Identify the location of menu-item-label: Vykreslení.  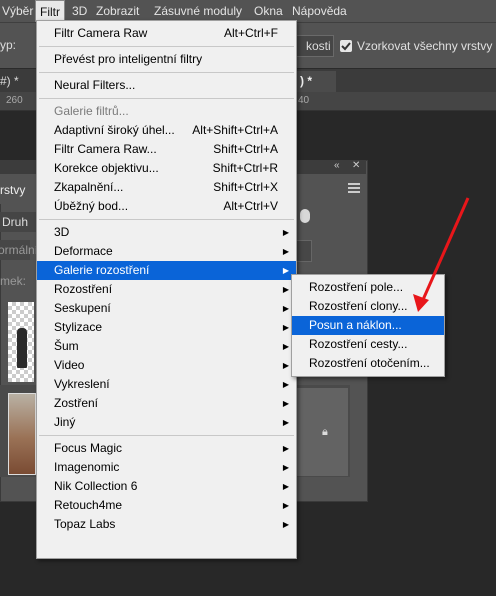
(82, 384).